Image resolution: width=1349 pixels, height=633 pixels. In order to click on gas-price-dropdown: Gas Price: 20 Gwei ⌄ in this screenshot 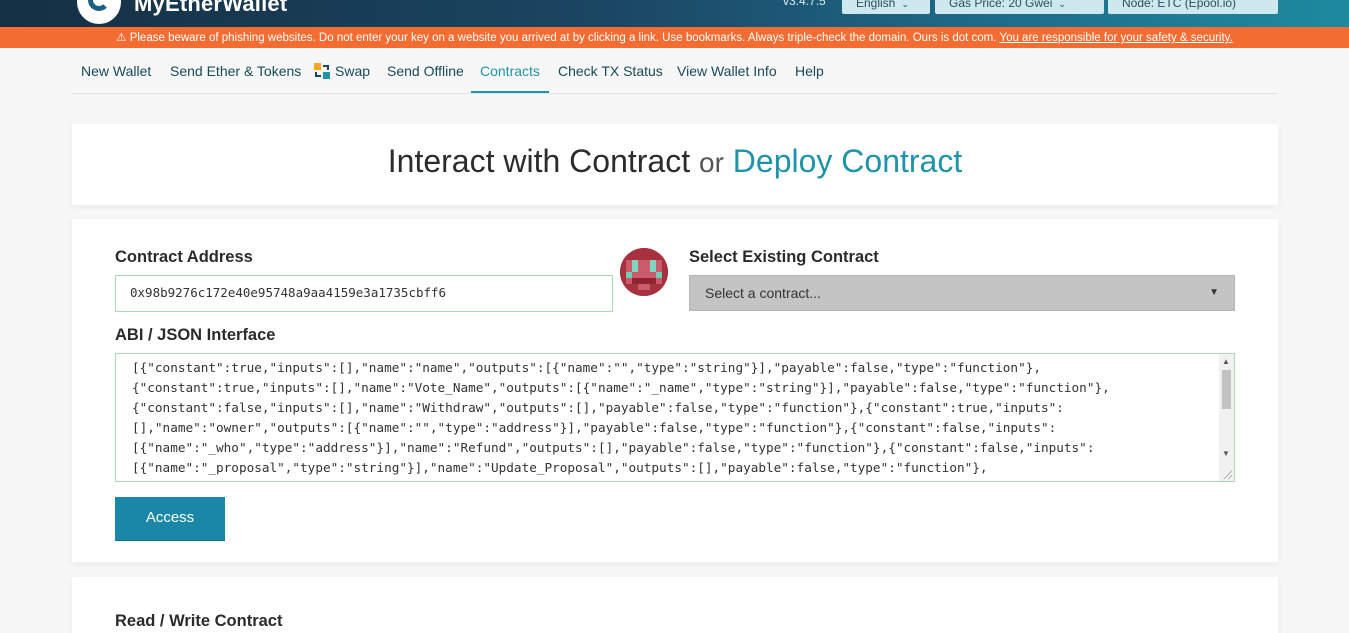, I will do `click(1019, 7)`.